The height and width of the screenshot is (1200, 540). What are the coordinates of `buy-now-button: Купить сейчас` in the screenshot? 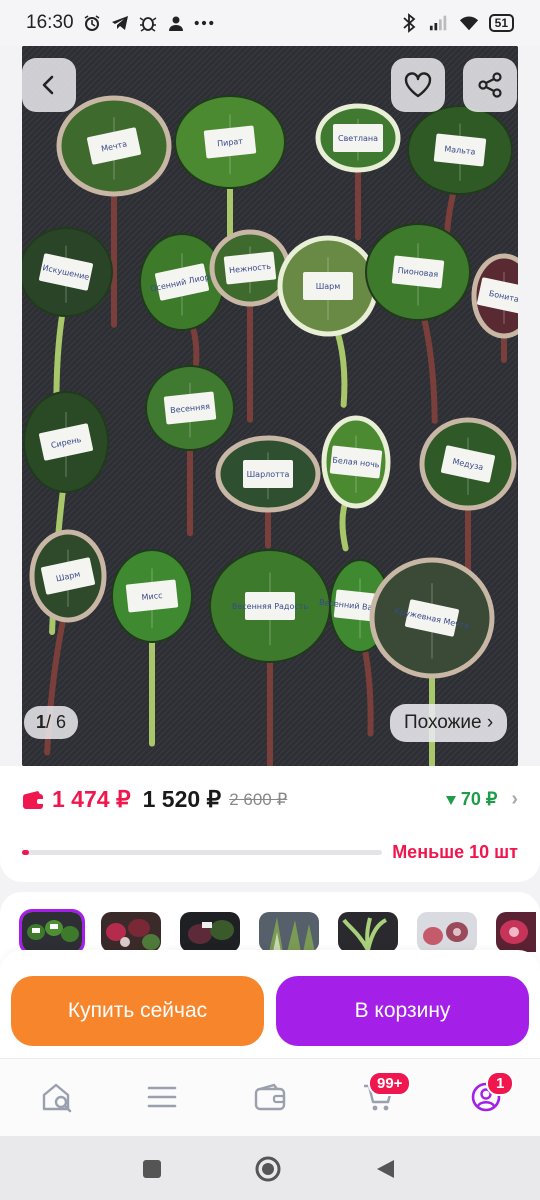 It's located at (137, 1011).